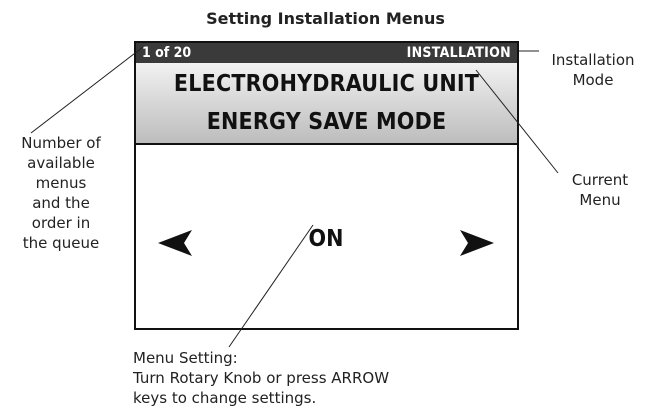 The height and width of the screenshot is (419, 651). Describe the element at coordinates (600, 180) in the screenshot. I see `callout-line: Current` at that location.